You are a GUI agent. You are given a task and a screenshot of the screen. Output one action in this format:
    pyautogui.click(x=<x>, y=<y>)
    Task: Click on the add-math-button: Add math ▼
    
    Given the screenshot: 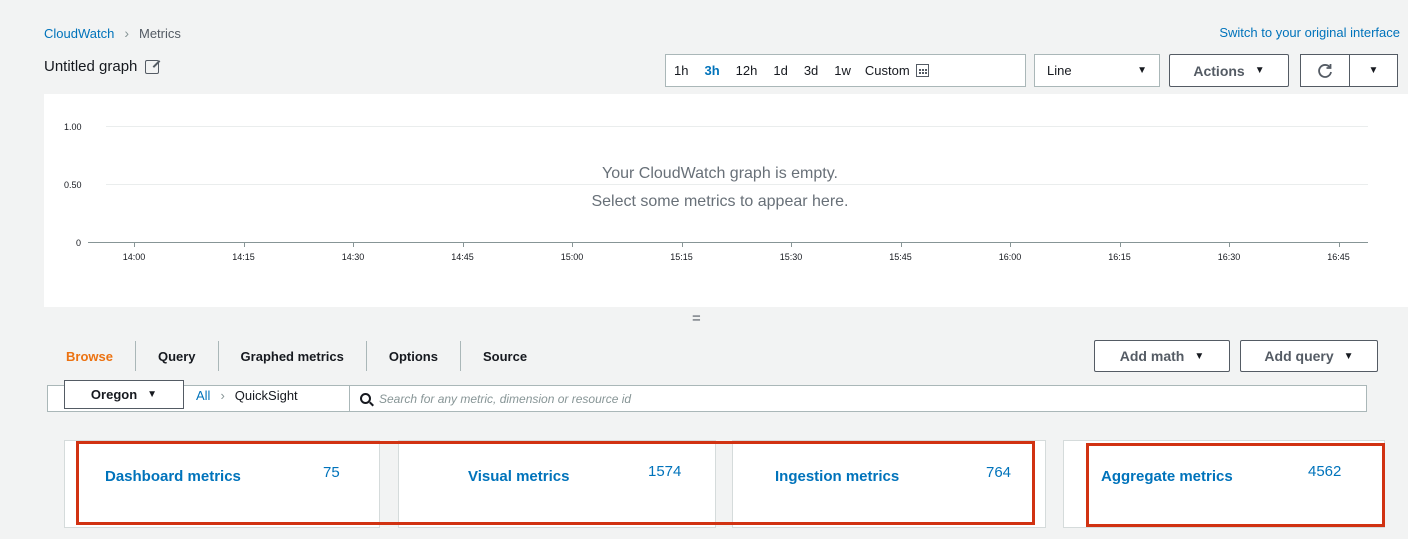 What is the action you would take?
    pyautogui.click(x=1162, y=356)
    